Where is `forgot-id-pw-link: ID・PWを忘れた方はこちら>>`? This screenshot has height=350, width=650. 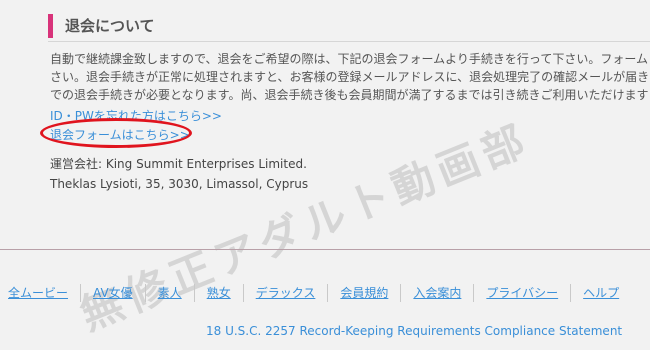
forgot-id-pw-link: ID・PWを忘れた方はこちら>> is located at coordinates (136, 115).